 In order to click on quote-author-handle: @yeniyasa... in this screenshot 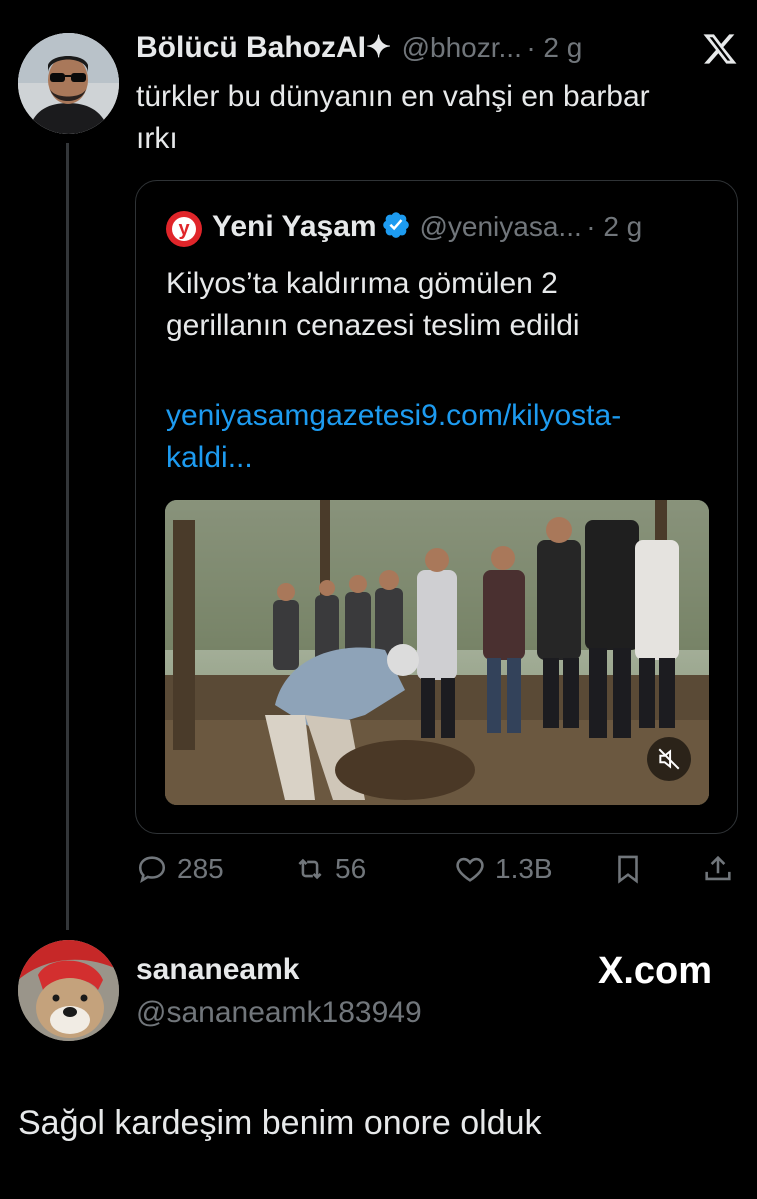, I will do `click(500, 226)`.